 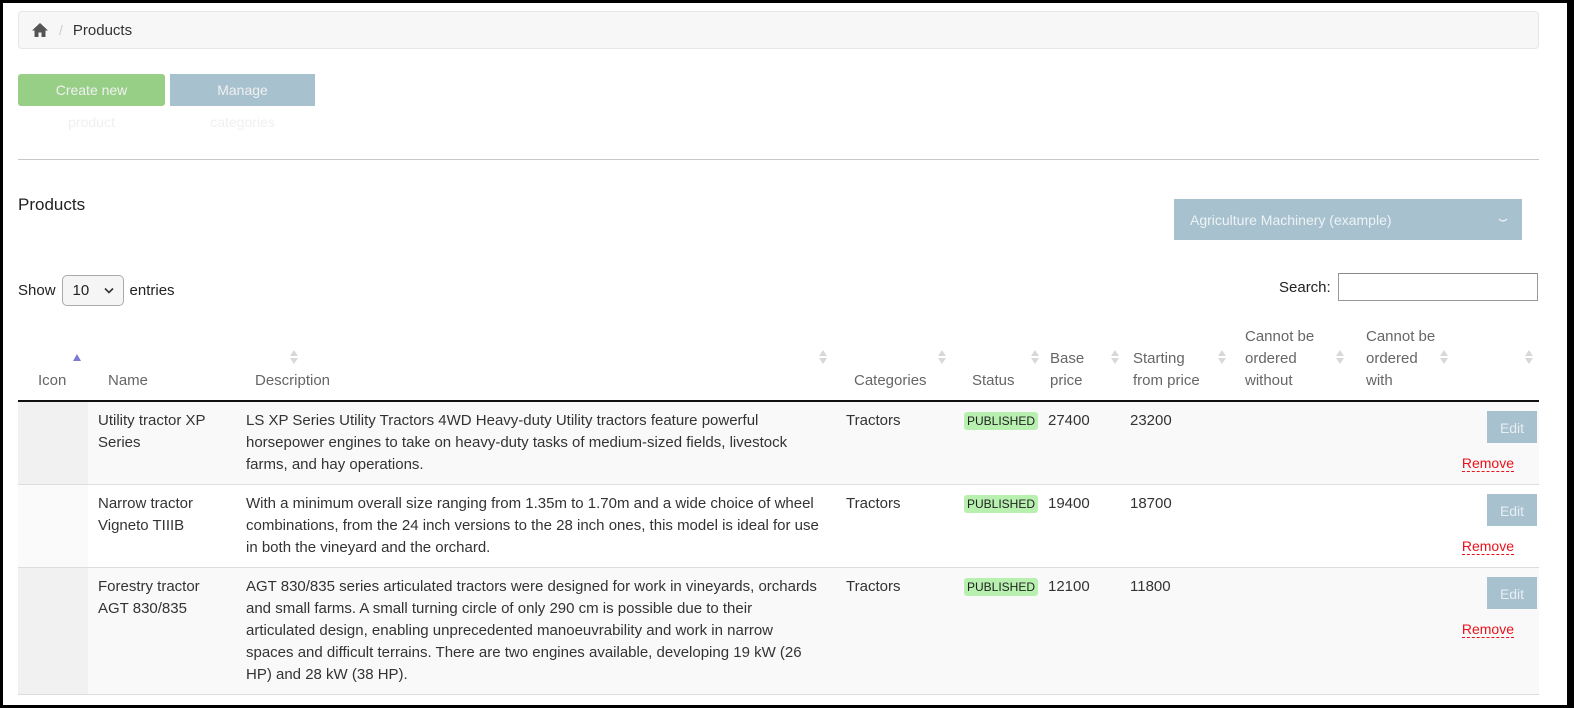 What do you see at coordinates (163, 526) in the screenshot?
I see `product-name: Narrow tractor Vigneto TIIIB` at bounding box center [163, 526].